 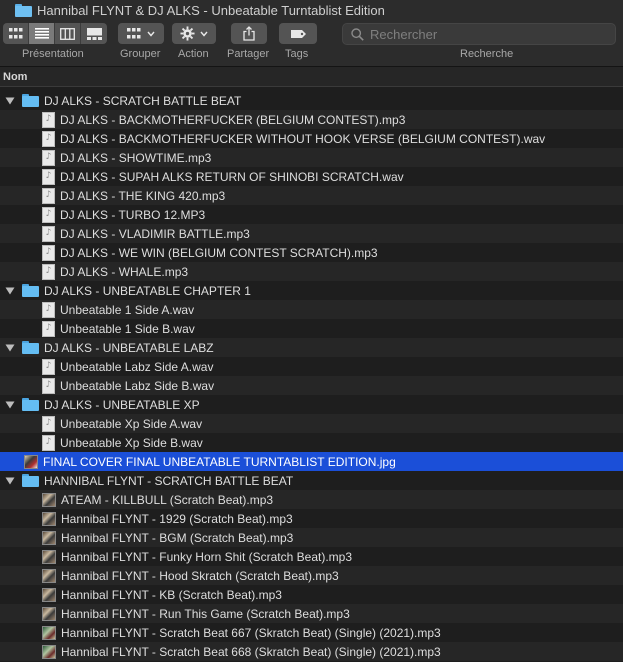 What do you see at coordinates (143, 100) in the screenshot?
I see `row-name: DJ ALKS - SCRATCH BATTLE BEAT` at bounding box center [143, 100].